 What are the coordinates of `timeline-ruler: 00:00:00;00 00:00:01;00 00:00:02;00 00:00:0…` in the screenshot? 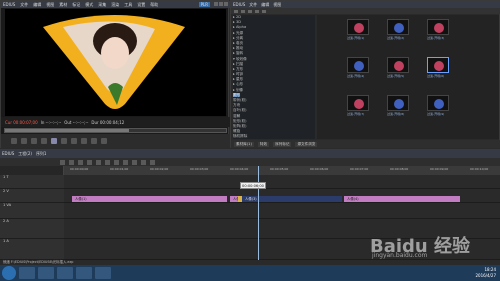 It's located at (282, 170).